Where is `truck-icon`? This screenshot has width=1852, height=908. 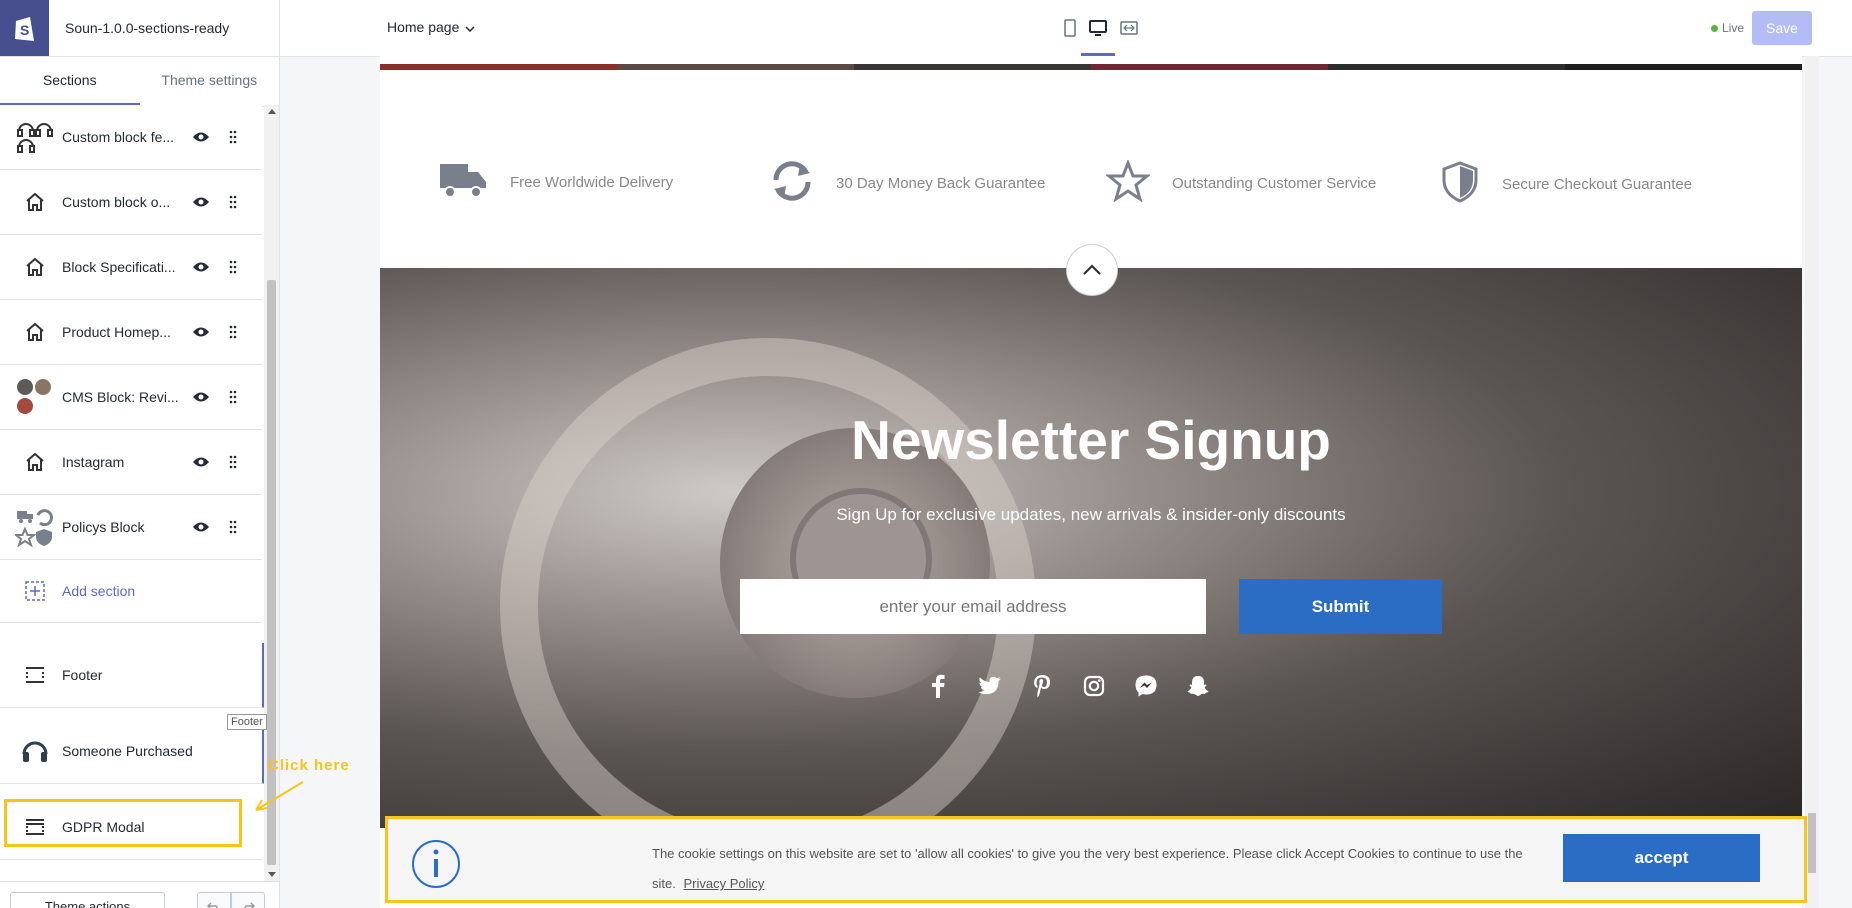
truck-icon is located at coordinates (463, 182).